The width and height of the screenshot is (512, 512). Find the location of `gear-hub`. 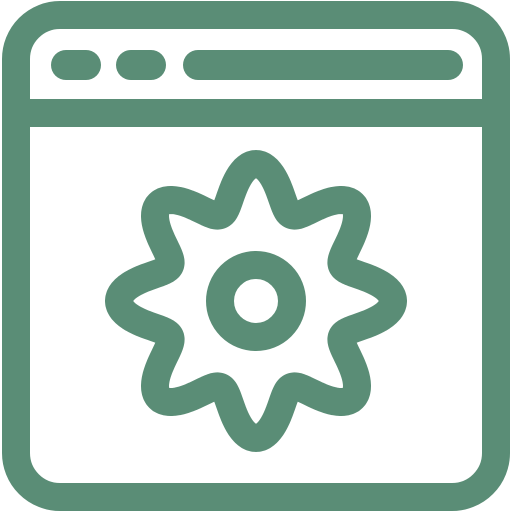

gear-hub is located at coordinates (256, 301).